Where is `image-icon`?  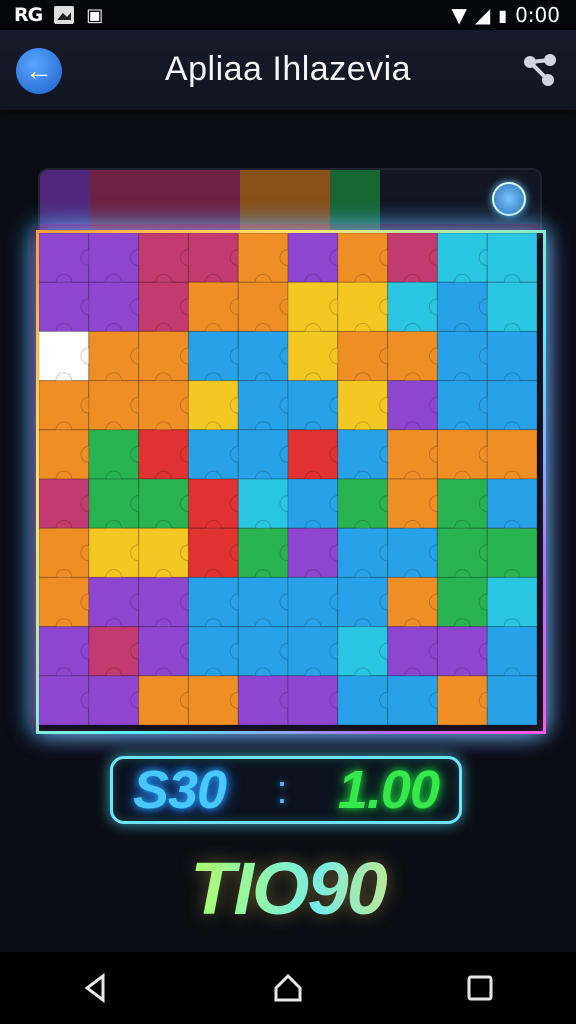 image-icon is located at coordinates (64, 15).